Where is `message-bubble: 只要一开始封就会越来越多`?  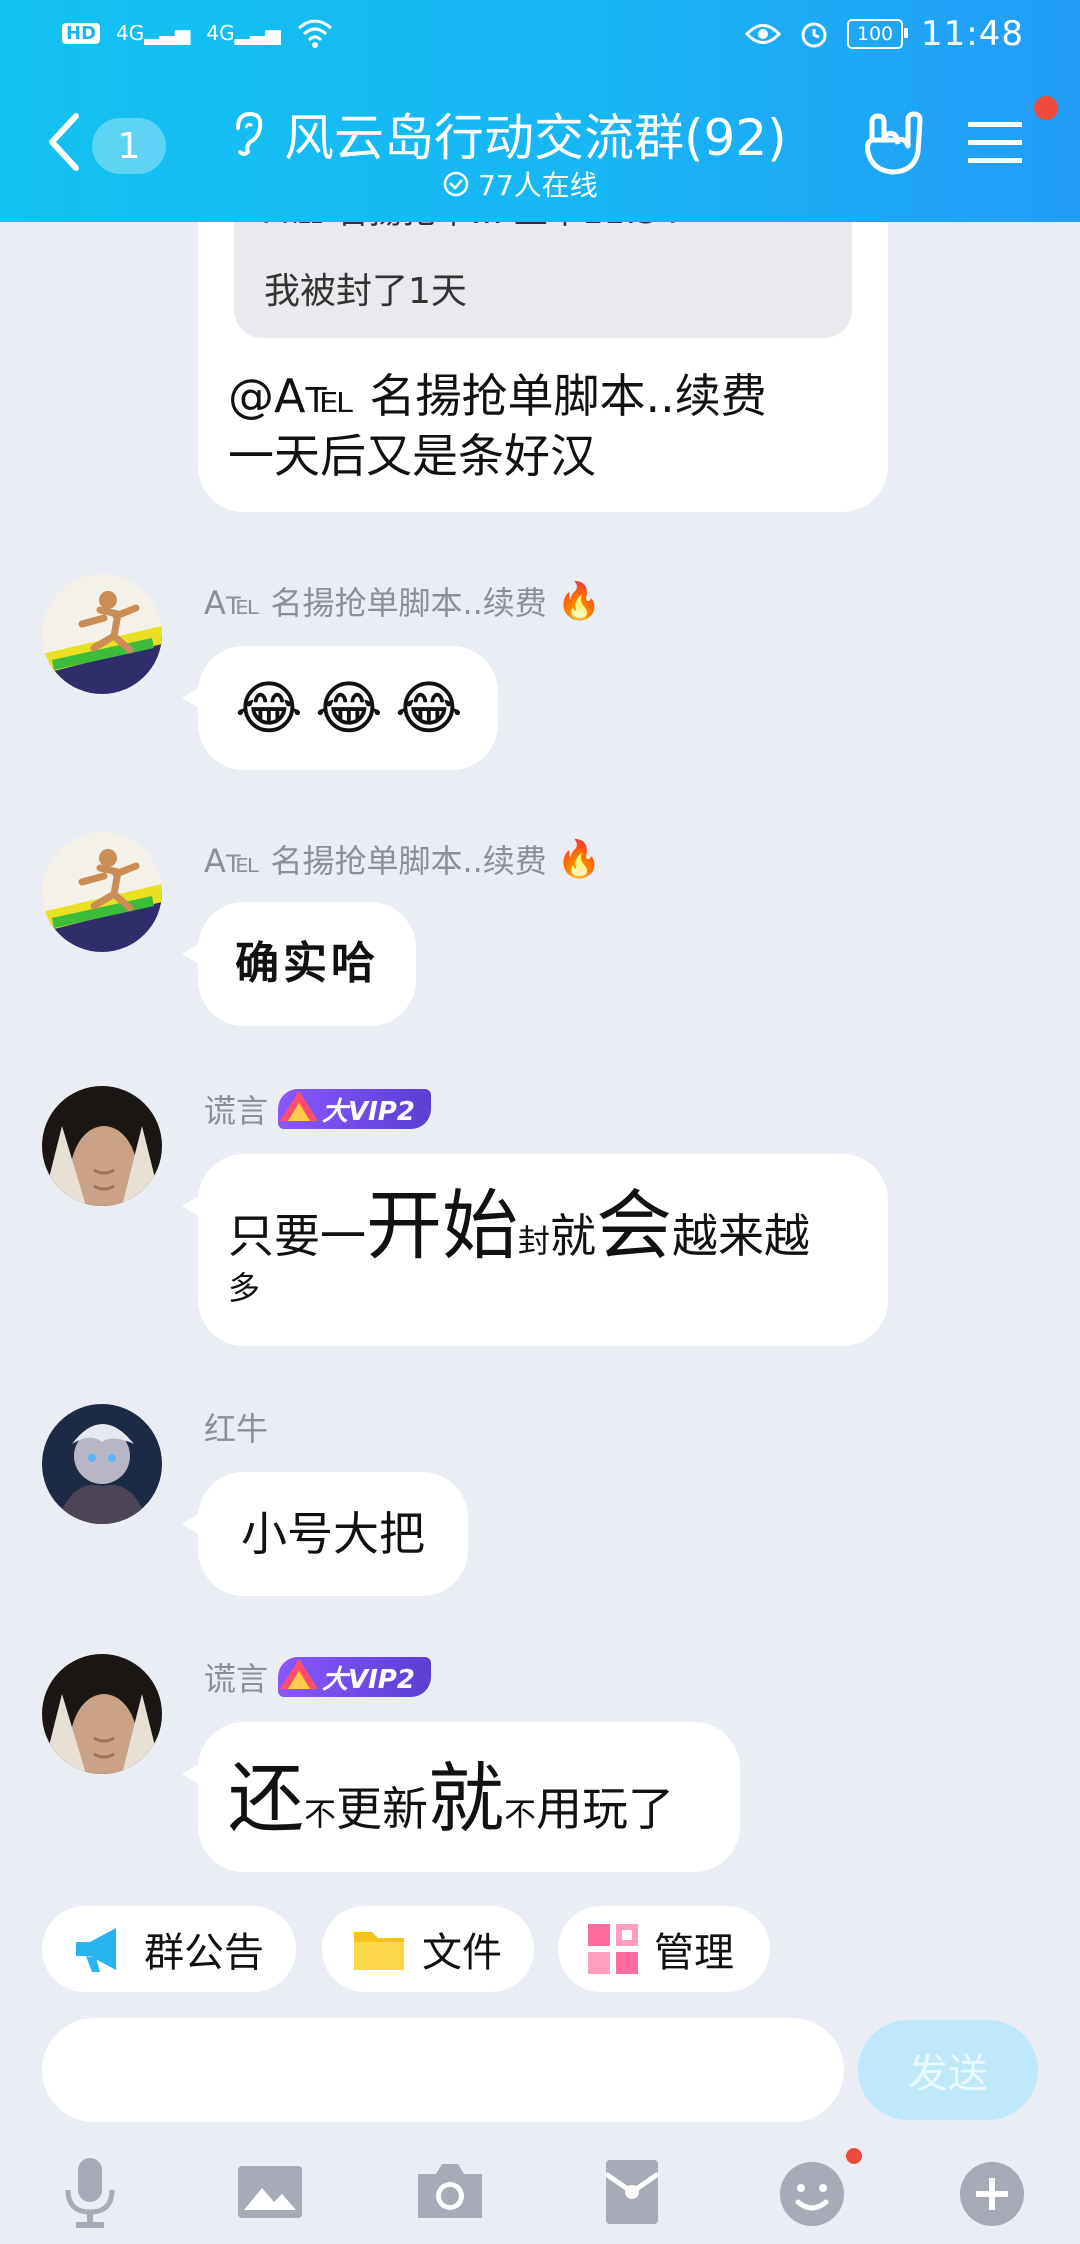 message-bubble: 只要一开始封就会越来越多 is located at coordinates (535, 1250).